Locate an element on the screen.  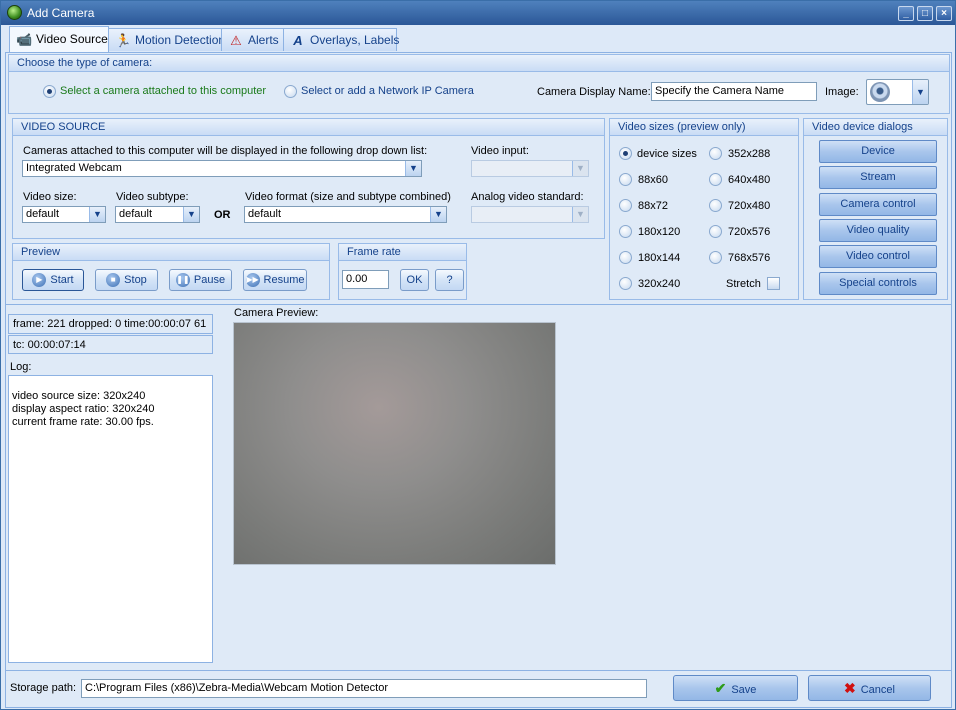
video-format-value: default is located at coordinates (265, 214).